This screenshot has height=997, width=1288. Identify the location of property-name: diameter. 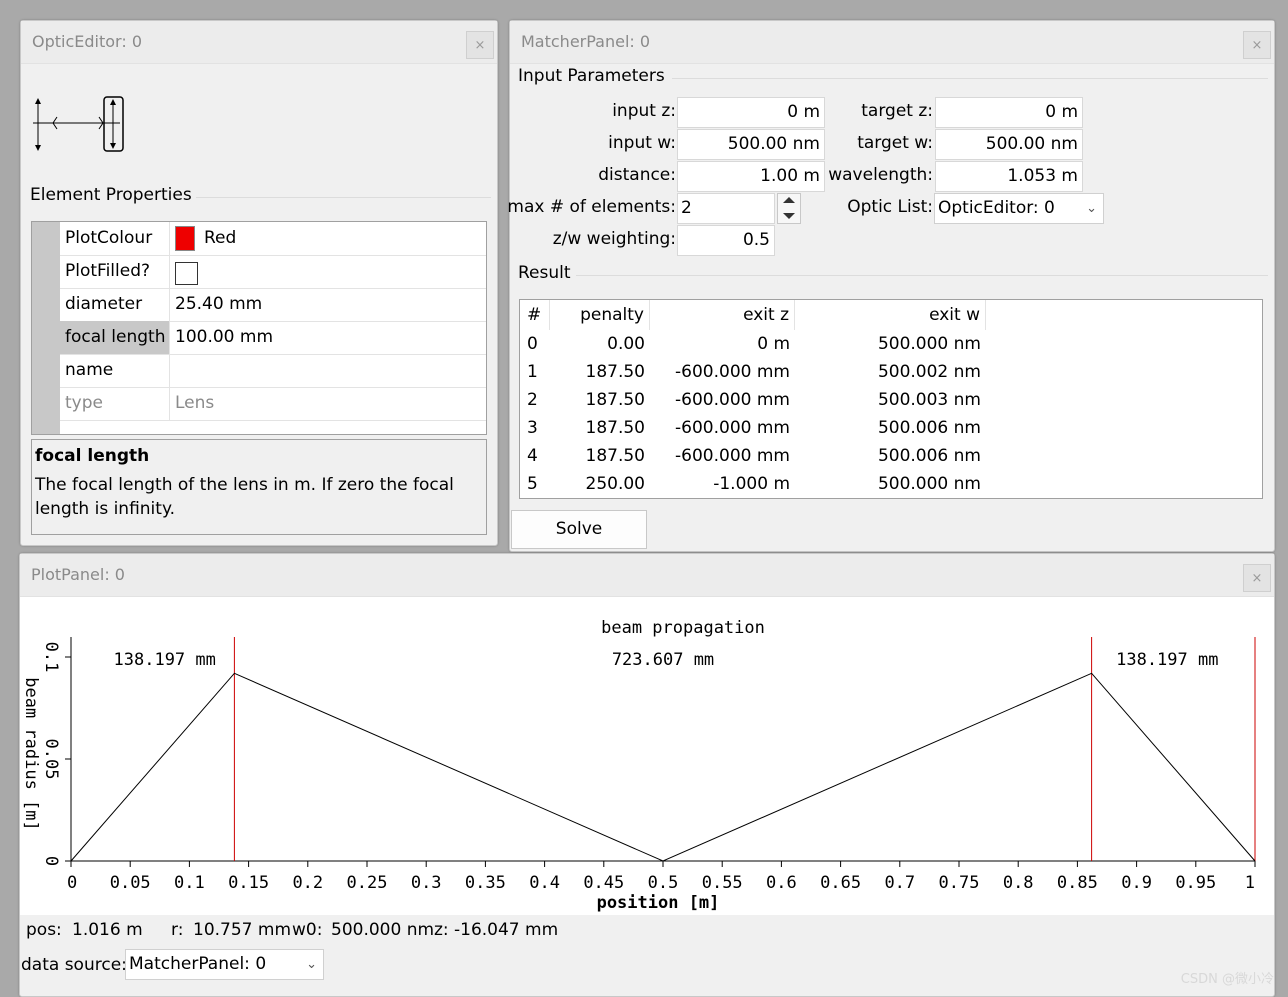
(115, 304).